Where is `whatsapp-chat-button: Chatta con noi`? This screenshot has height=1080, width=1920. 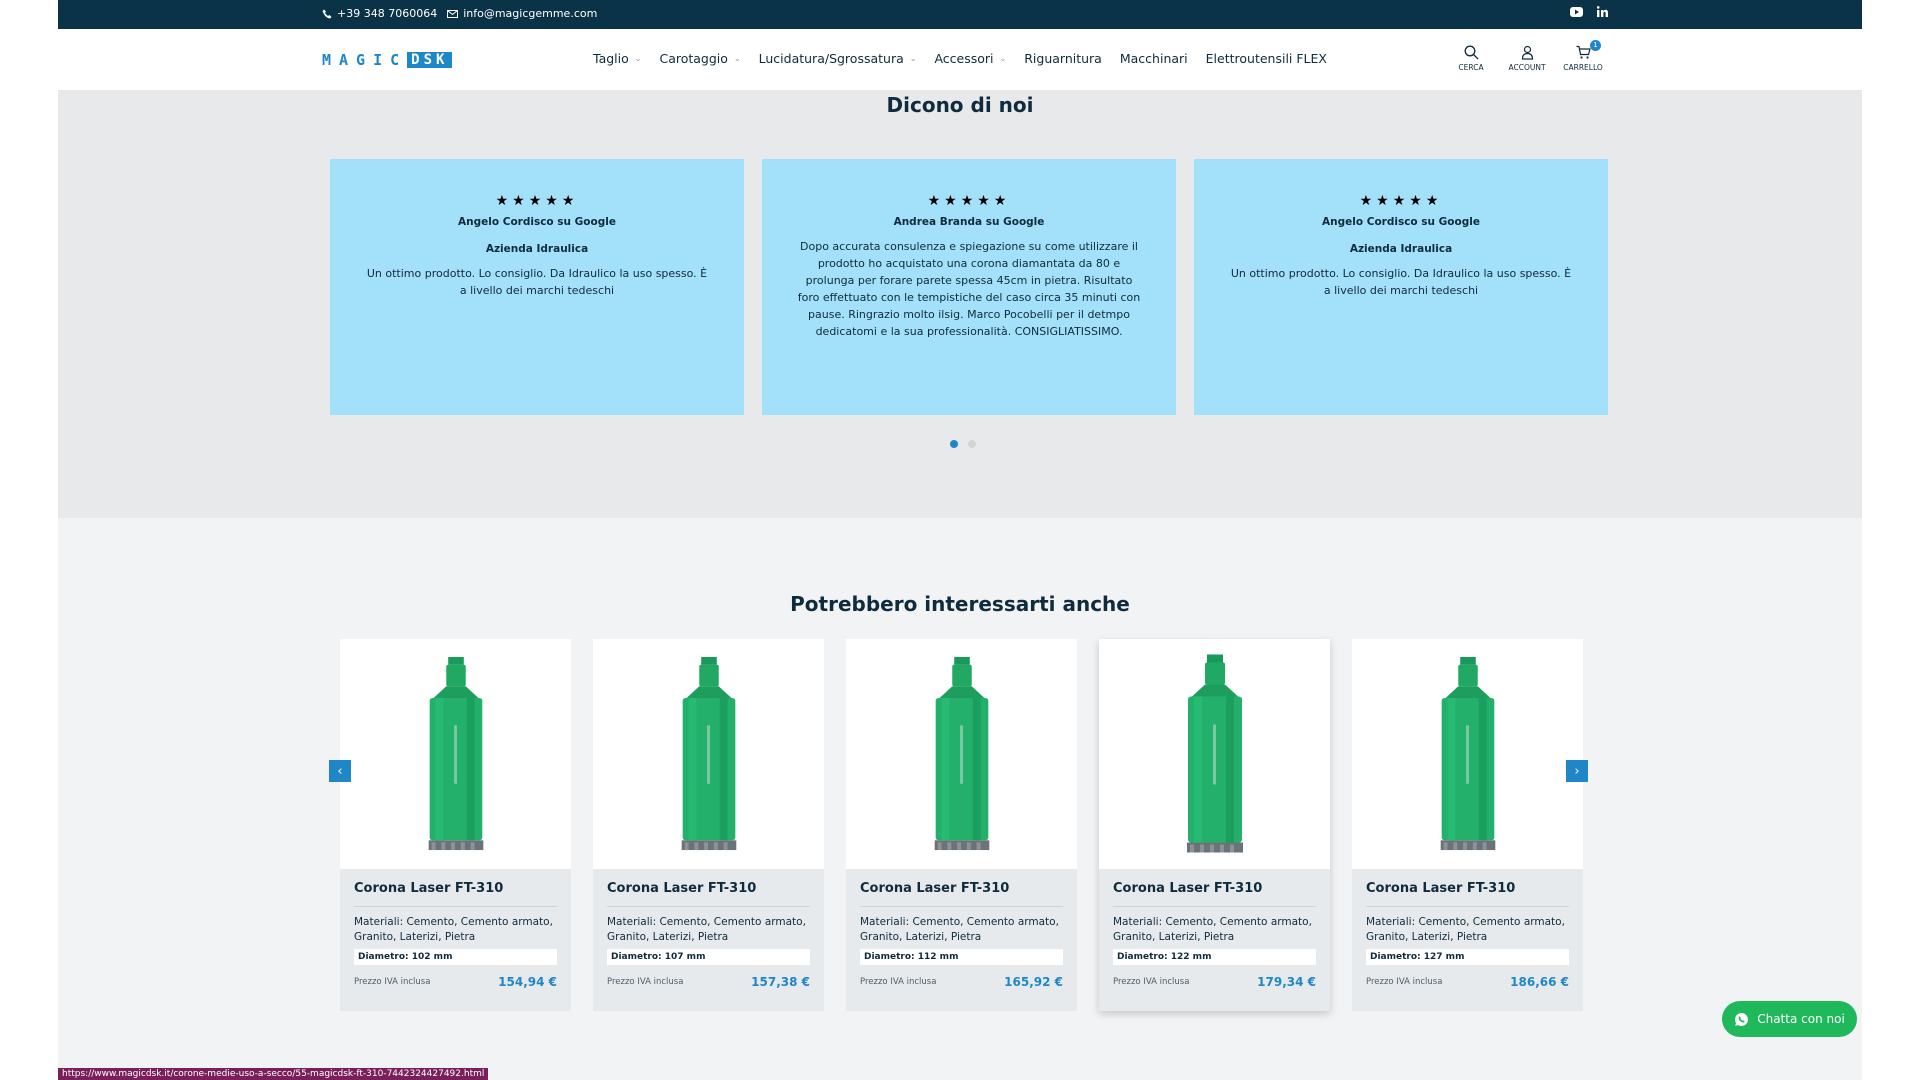
whatsapp-chat-button: Chatta con noi is located at coordinates (1789, 1019).